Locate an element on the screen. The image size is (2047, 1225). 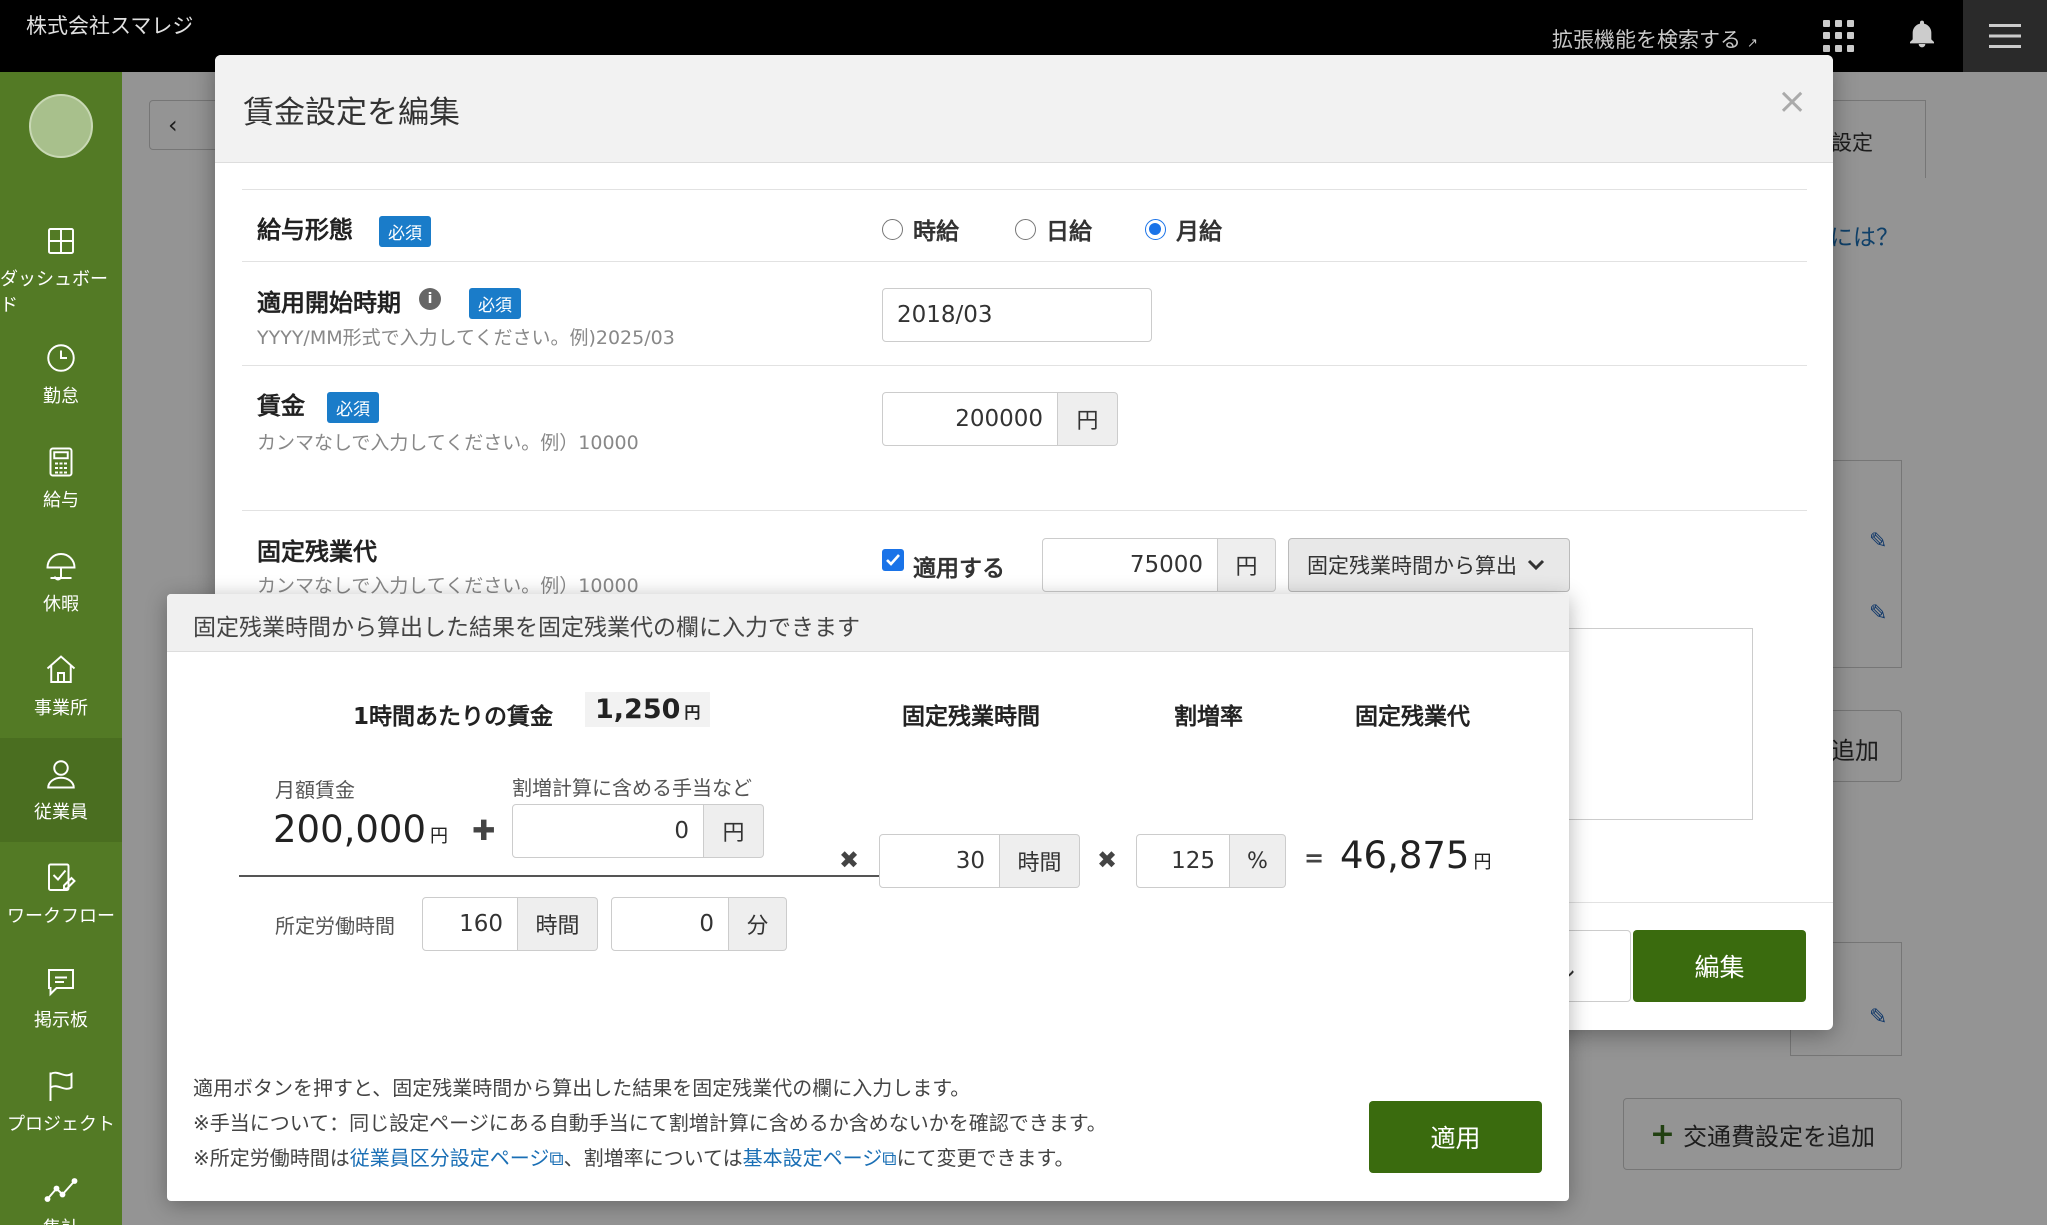
start-period-input: 2018/03 is located at coordinates (1017, 315).